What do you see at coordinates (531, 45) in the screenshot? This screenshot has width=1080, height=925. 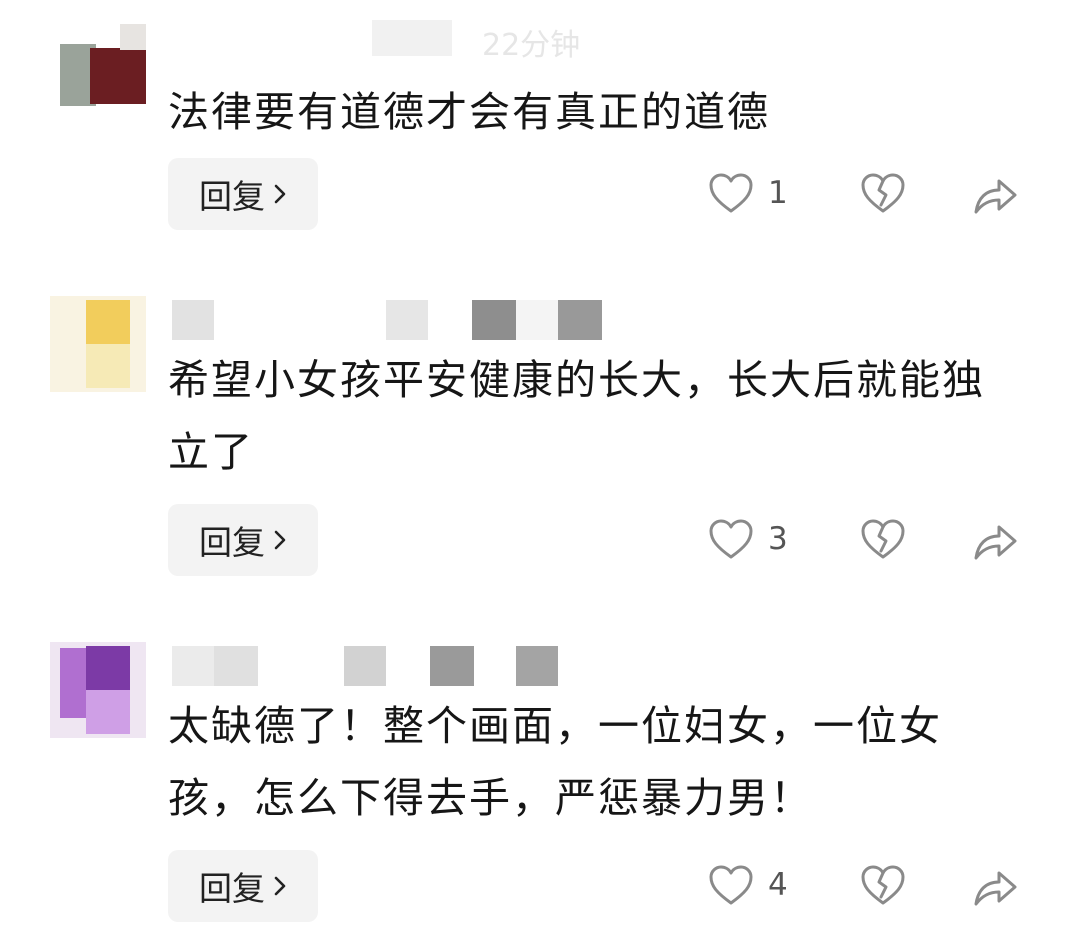 I see `comment-time: 22分钟` at bounding box center [531, 45].